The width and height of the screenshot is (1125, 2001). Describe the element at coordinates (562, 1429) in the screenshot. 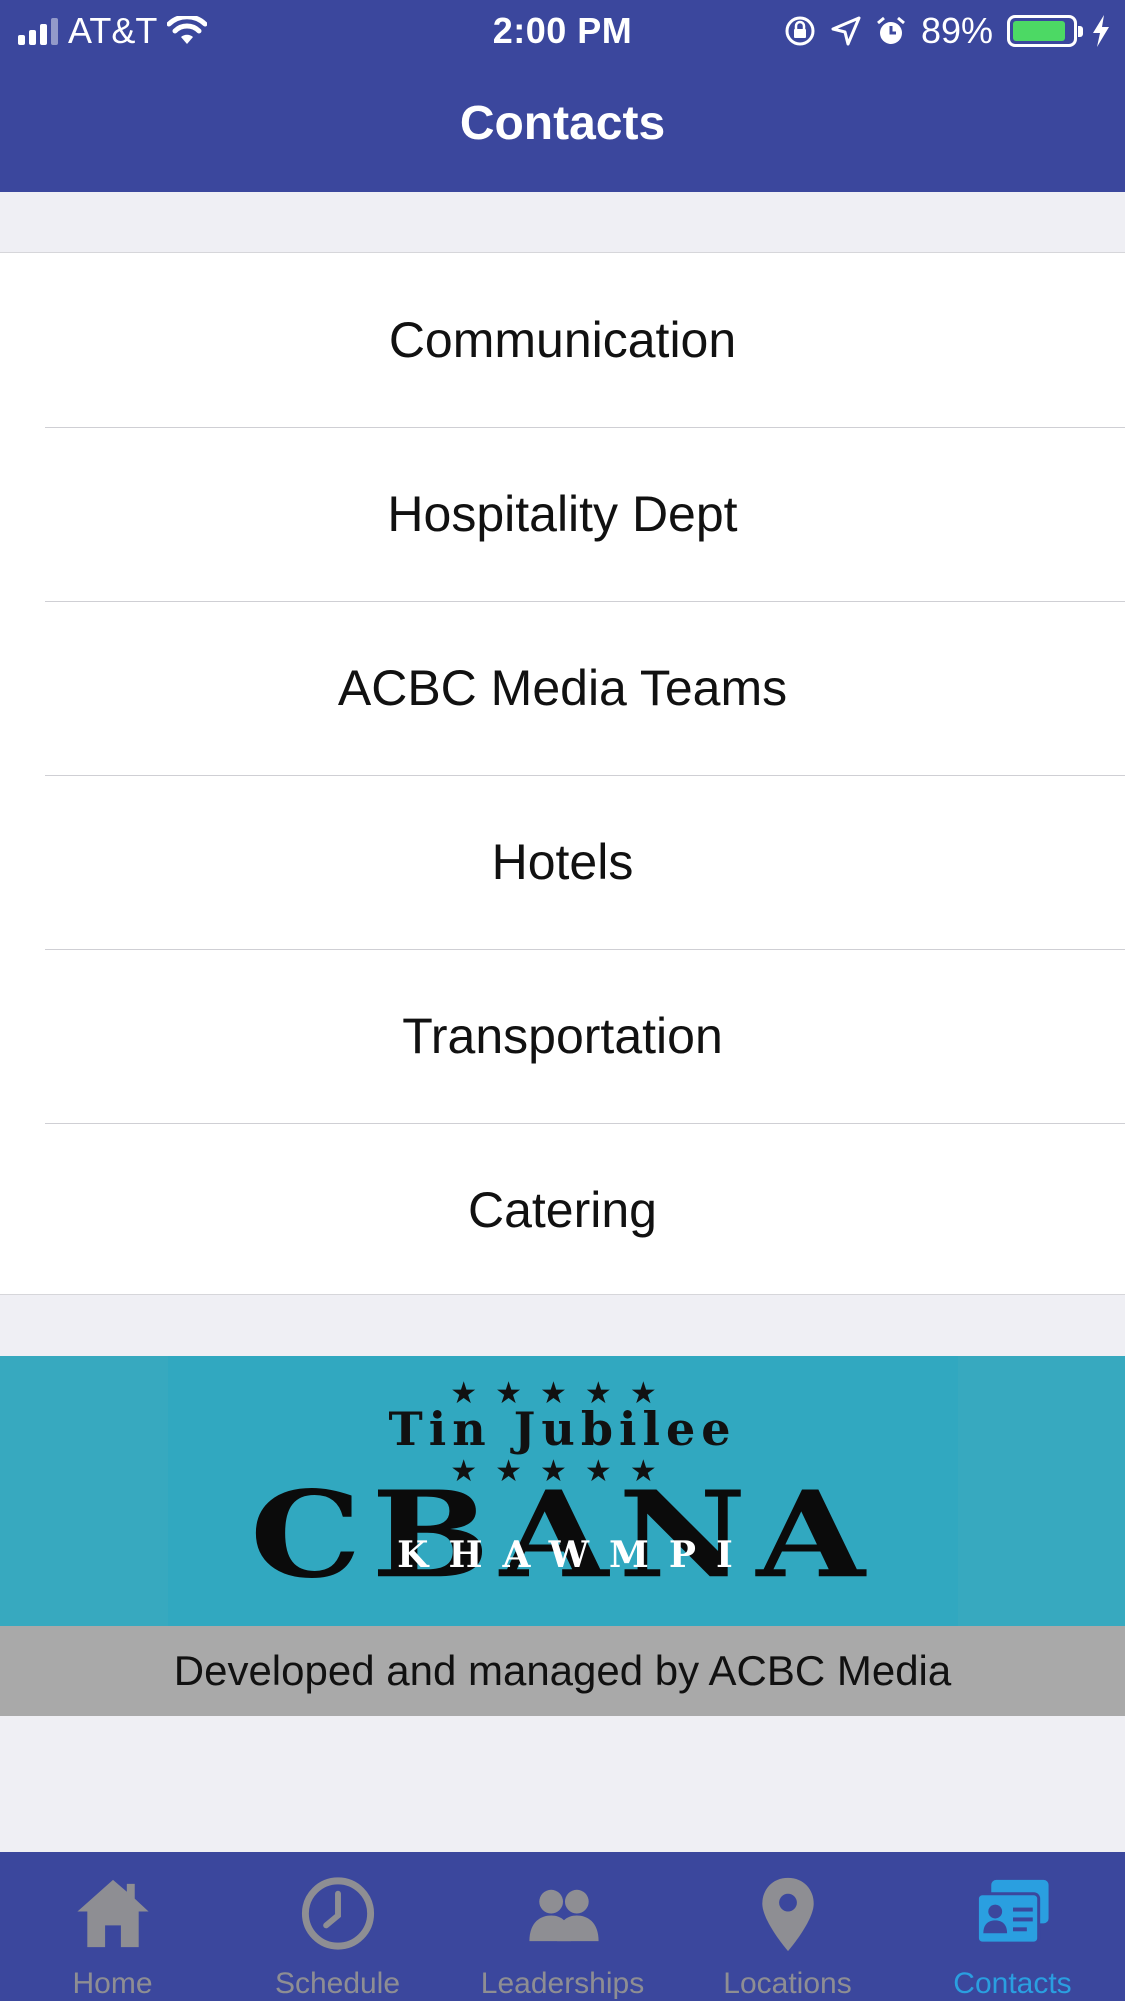

I see `logo-subtitle: Tin Jubilee` at that location.